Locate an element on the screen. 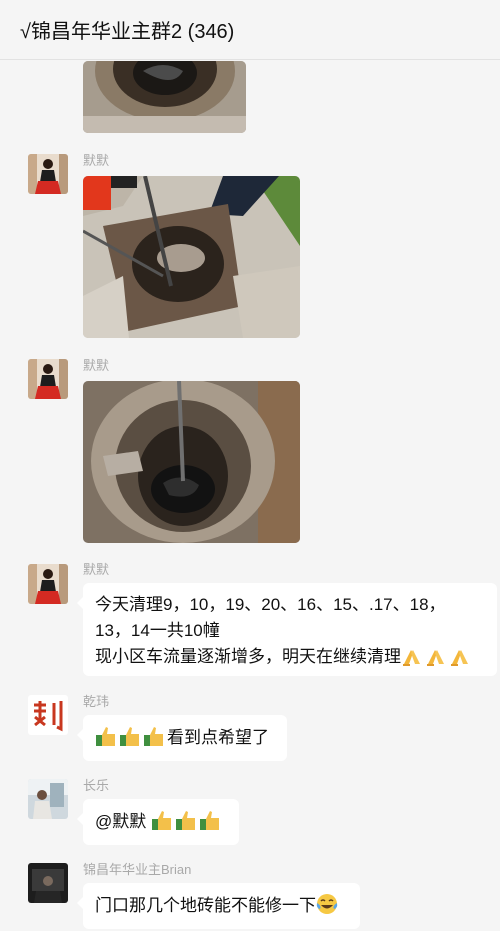 The height and width of the screenshot is (931, 500). message-text: @默默 is located at coordinates (123, 821).